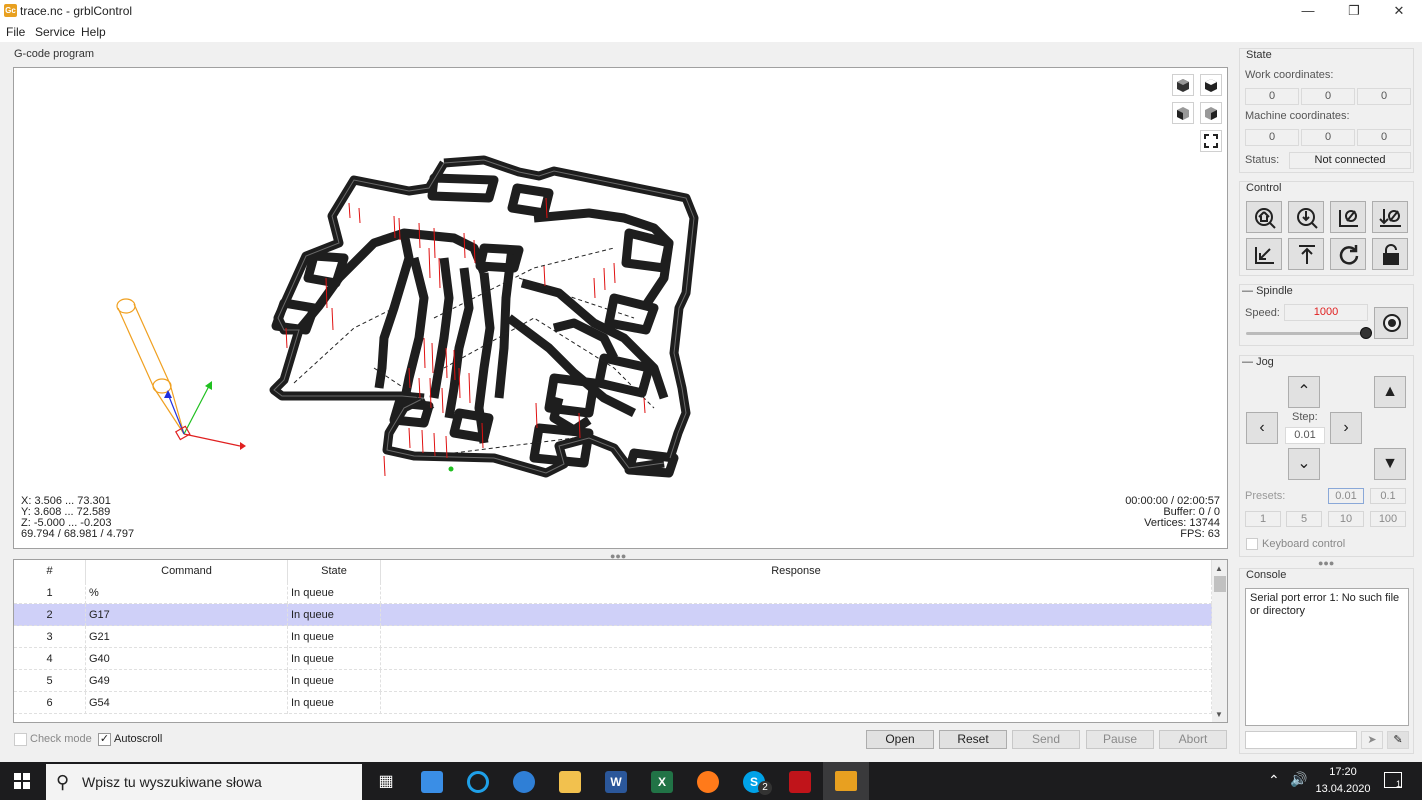  Describe the element at coordinates (22, 782) in the screenshot. I see `windows-start-icon` at that location.